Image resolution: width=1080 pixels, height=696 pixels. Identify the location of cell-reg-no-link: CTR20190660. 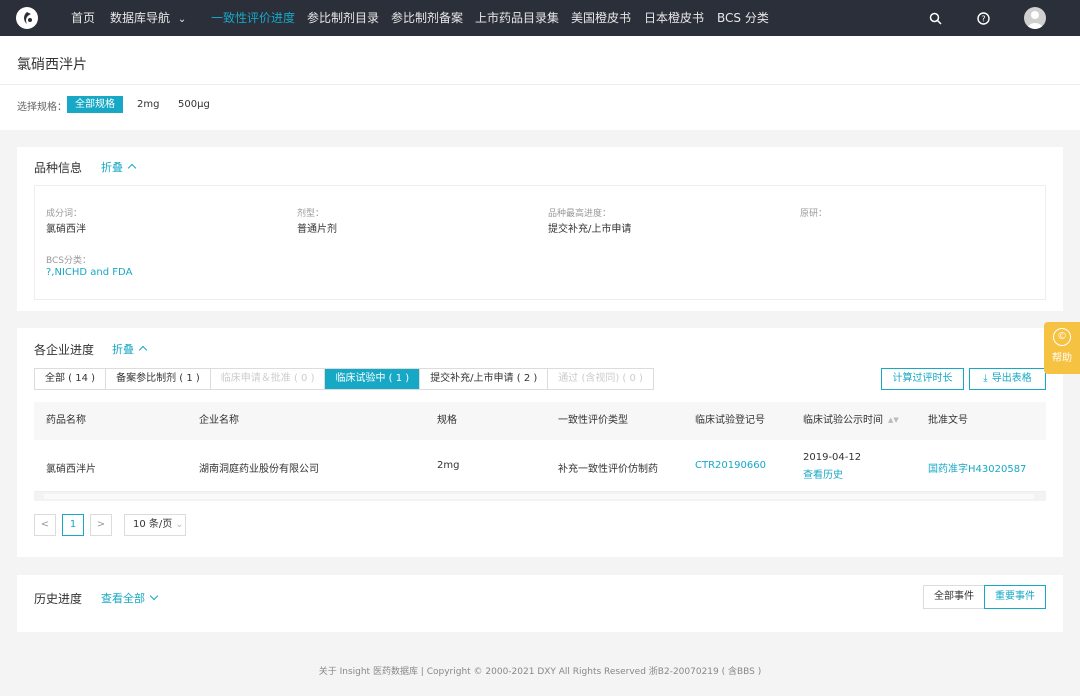
(730, 465).